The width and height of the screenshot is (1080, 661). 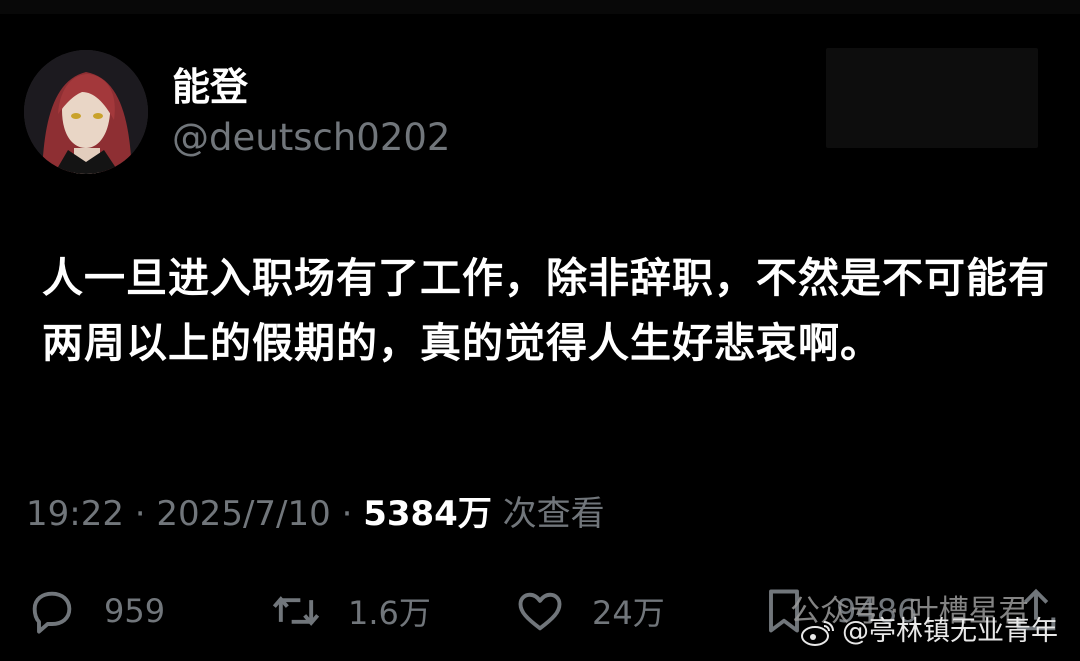 What do you see at coordinates (75, 514) in the screenshot?
I see `tweet-time: 19:22` at bounding box center [75, 514].